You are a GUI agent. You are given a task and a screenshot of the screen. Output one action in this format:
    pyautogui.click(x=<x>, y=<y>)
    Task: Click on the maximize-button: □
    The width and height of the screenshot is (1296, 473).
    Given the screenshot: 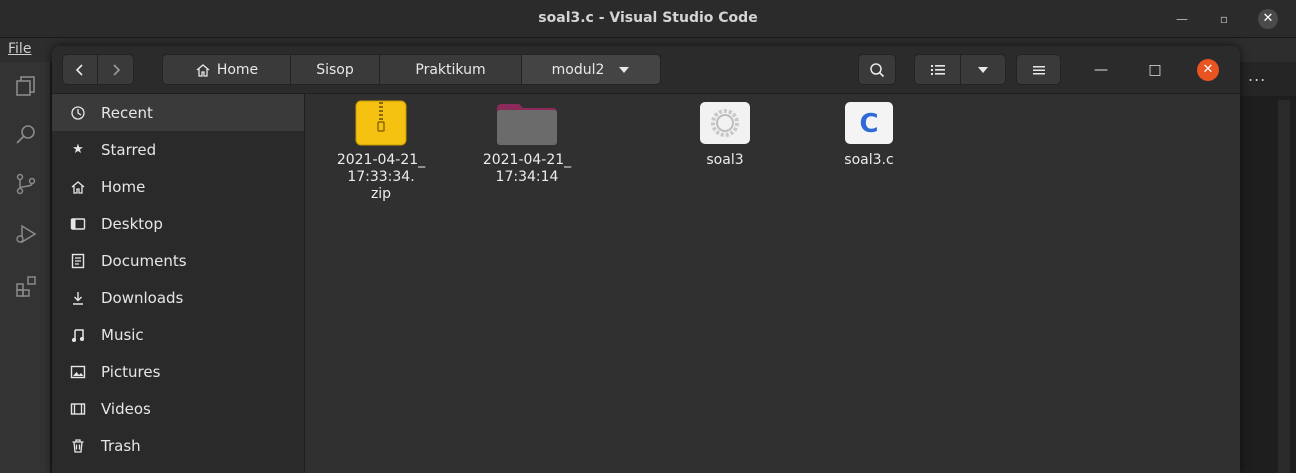 What is the action you would take?
    pyautogui.click(x=1155, y=70)
    